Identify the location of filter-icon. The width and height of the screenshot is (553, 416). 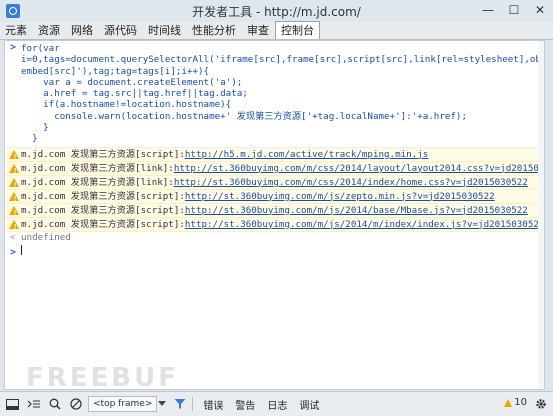
(179, 404).